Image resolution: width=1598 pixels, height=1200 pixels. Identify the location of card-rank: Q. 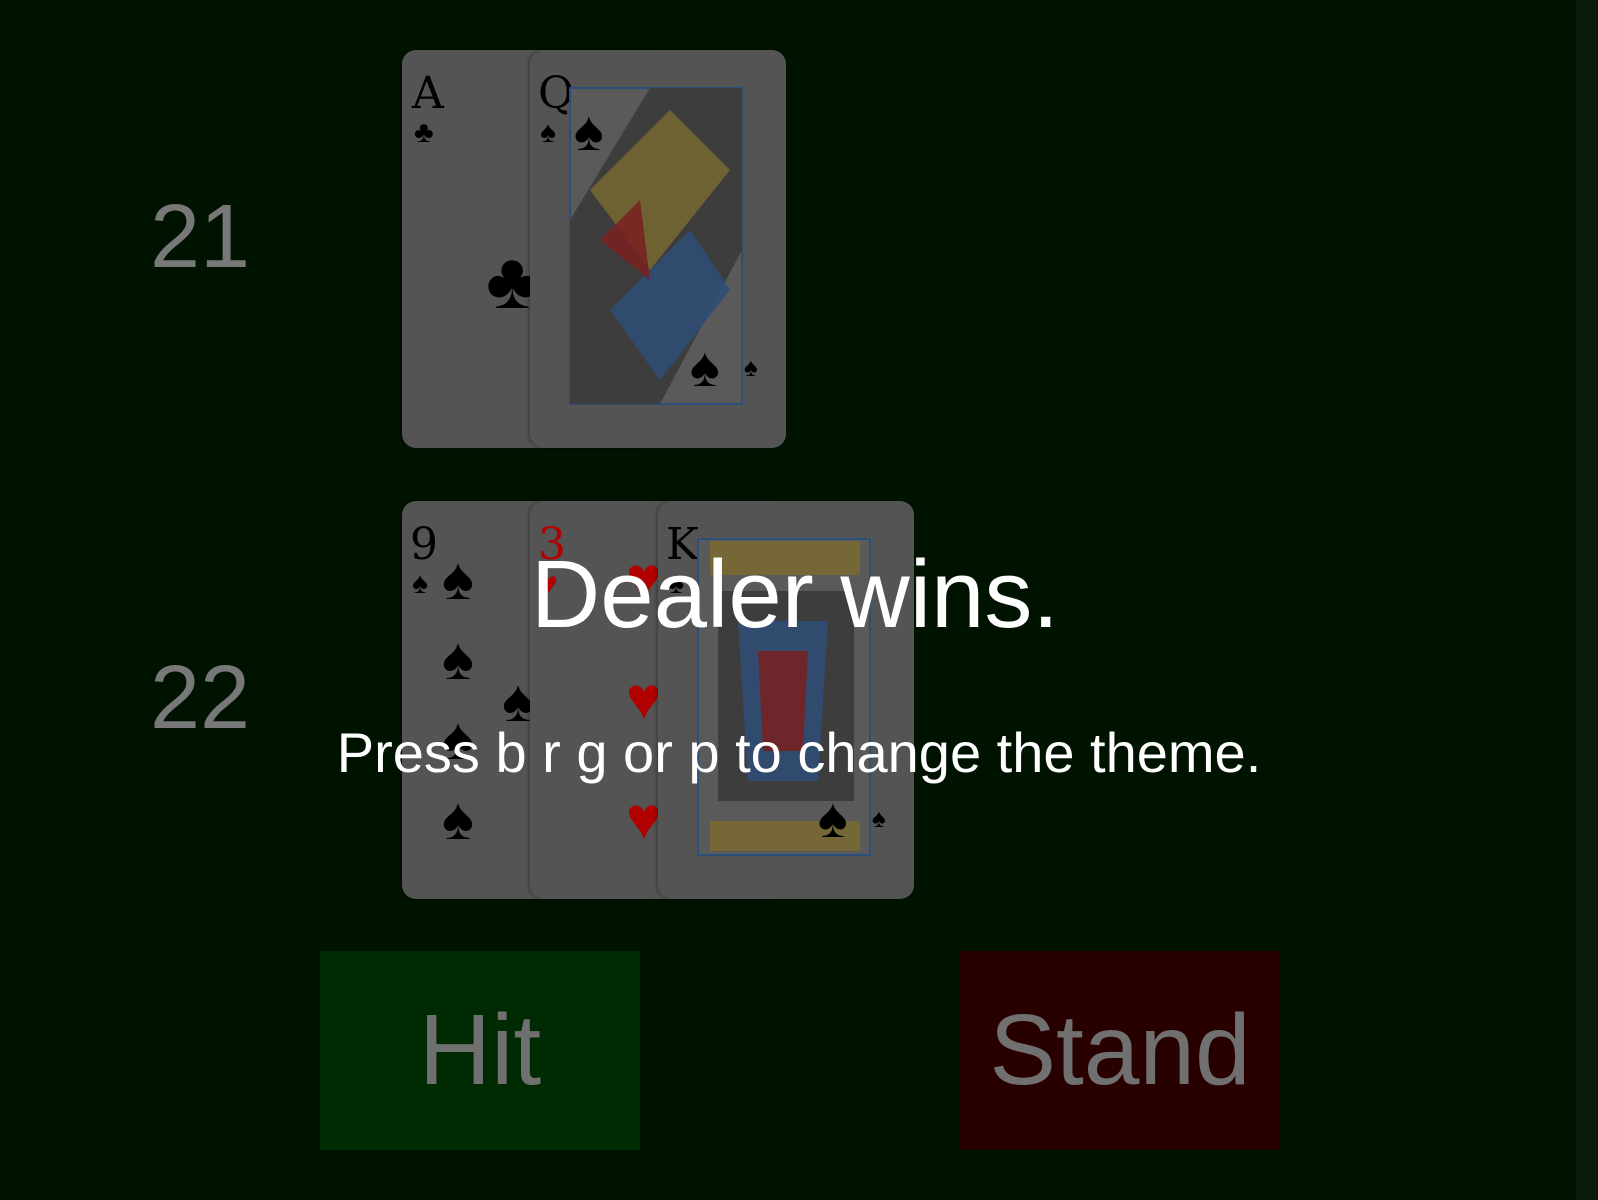
(556, 93).